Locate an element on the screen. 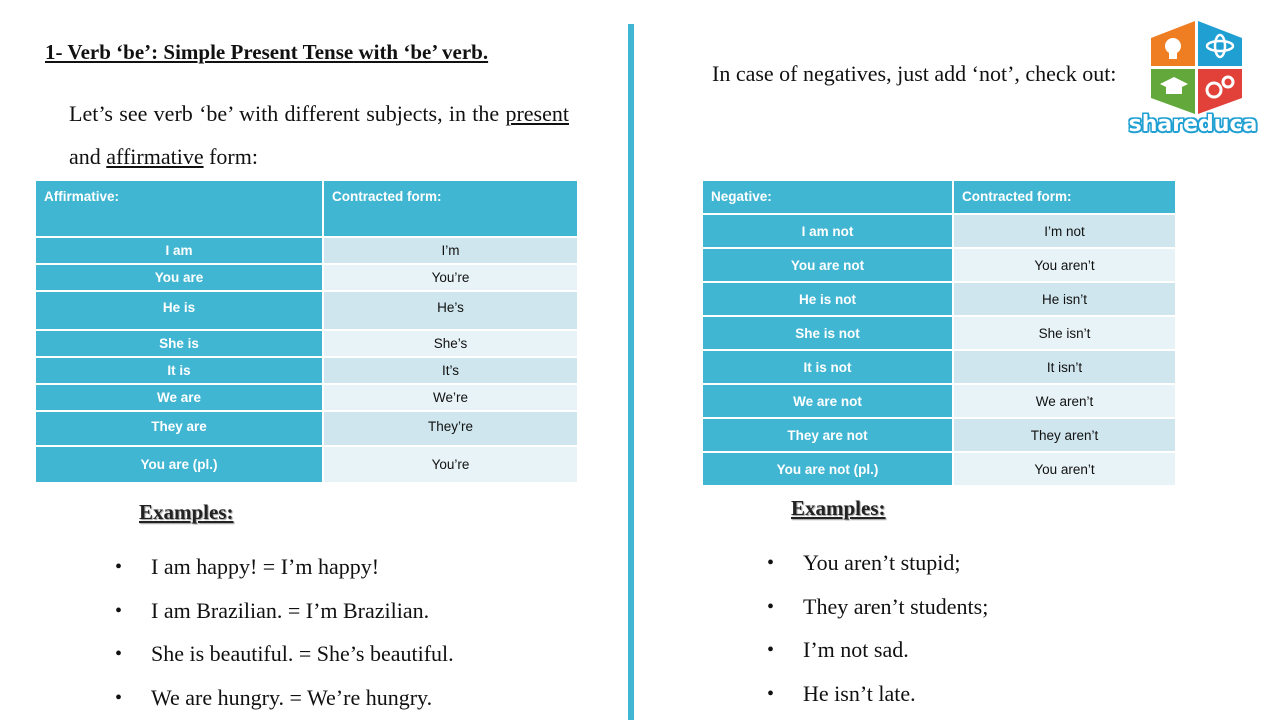  affirmative-cell: He is is located at coordinates (179, 310).